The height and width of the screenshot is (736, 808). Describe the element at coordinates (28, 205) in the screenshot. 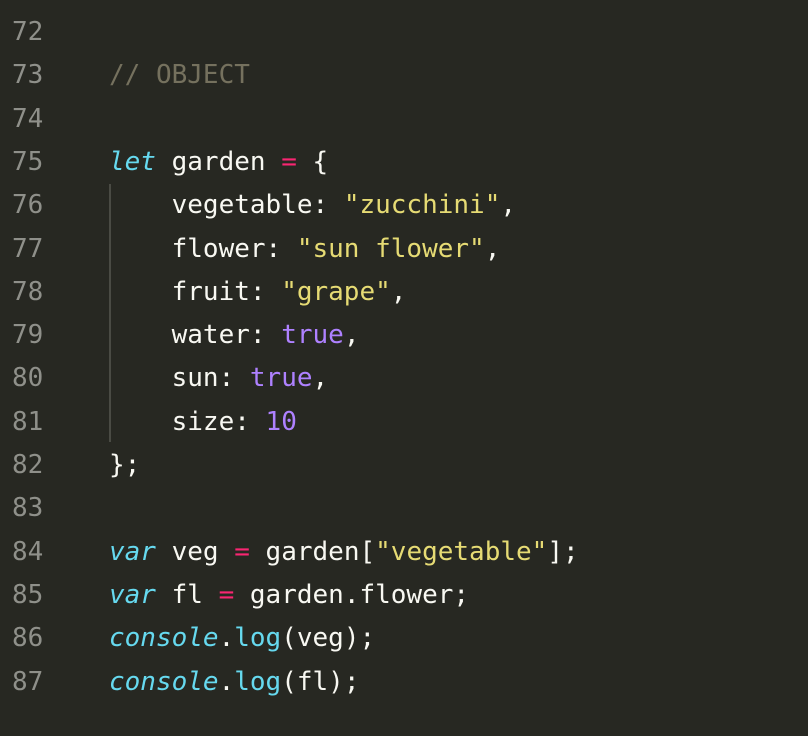

I see `line-number: 76` at that location.